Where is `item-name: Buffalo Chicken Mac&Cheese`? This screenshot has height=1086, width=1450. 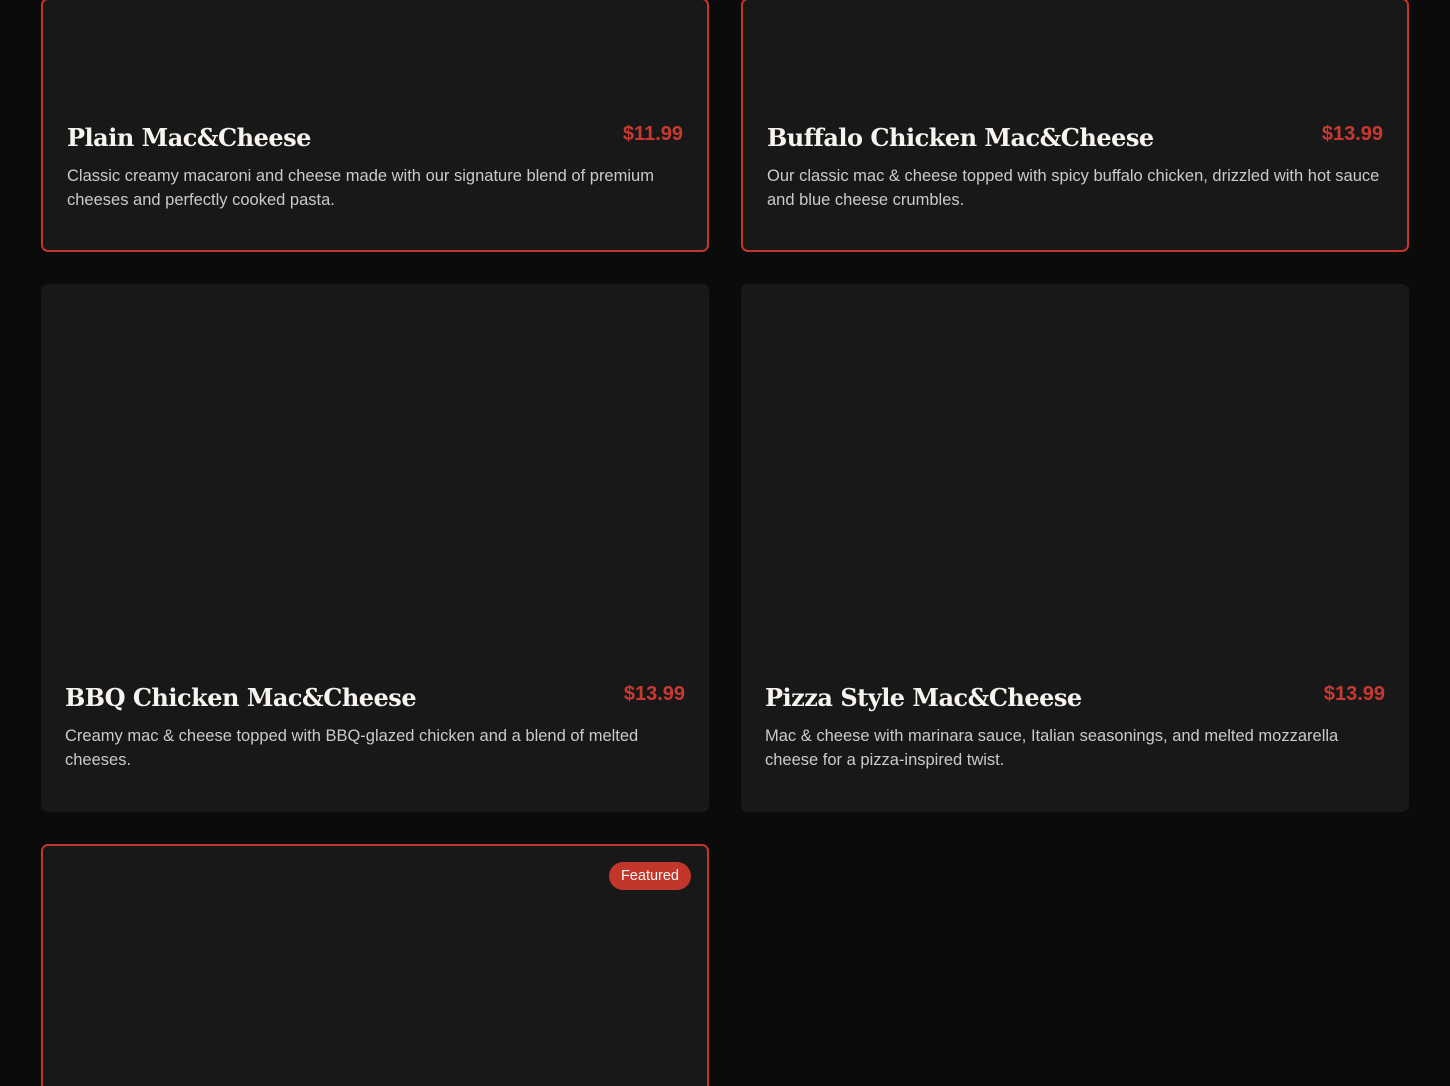
item-name: Buffalo Chicken Mac&Cheese is located at coordinates (960, 137).